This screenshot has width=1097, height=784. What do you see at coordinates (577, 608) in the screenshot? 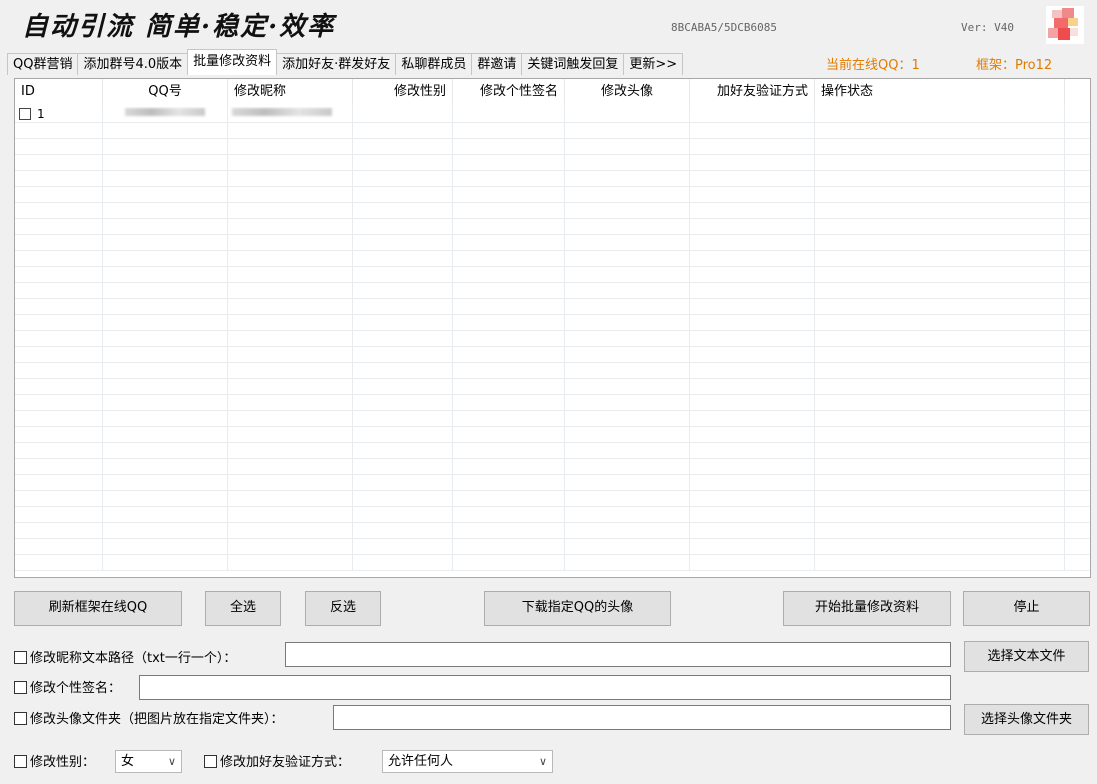
I see `download-avatar-button: 下载指定QQ的头像` at bounding box center [577, 608].